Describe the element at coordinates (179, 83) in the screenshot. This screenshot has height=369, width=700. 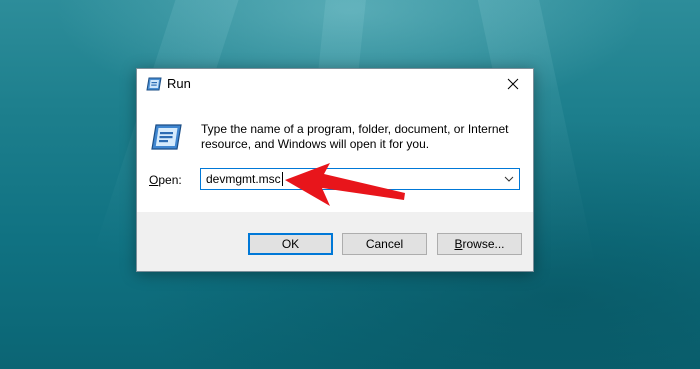
I see `dialog-title: Run` at that location.